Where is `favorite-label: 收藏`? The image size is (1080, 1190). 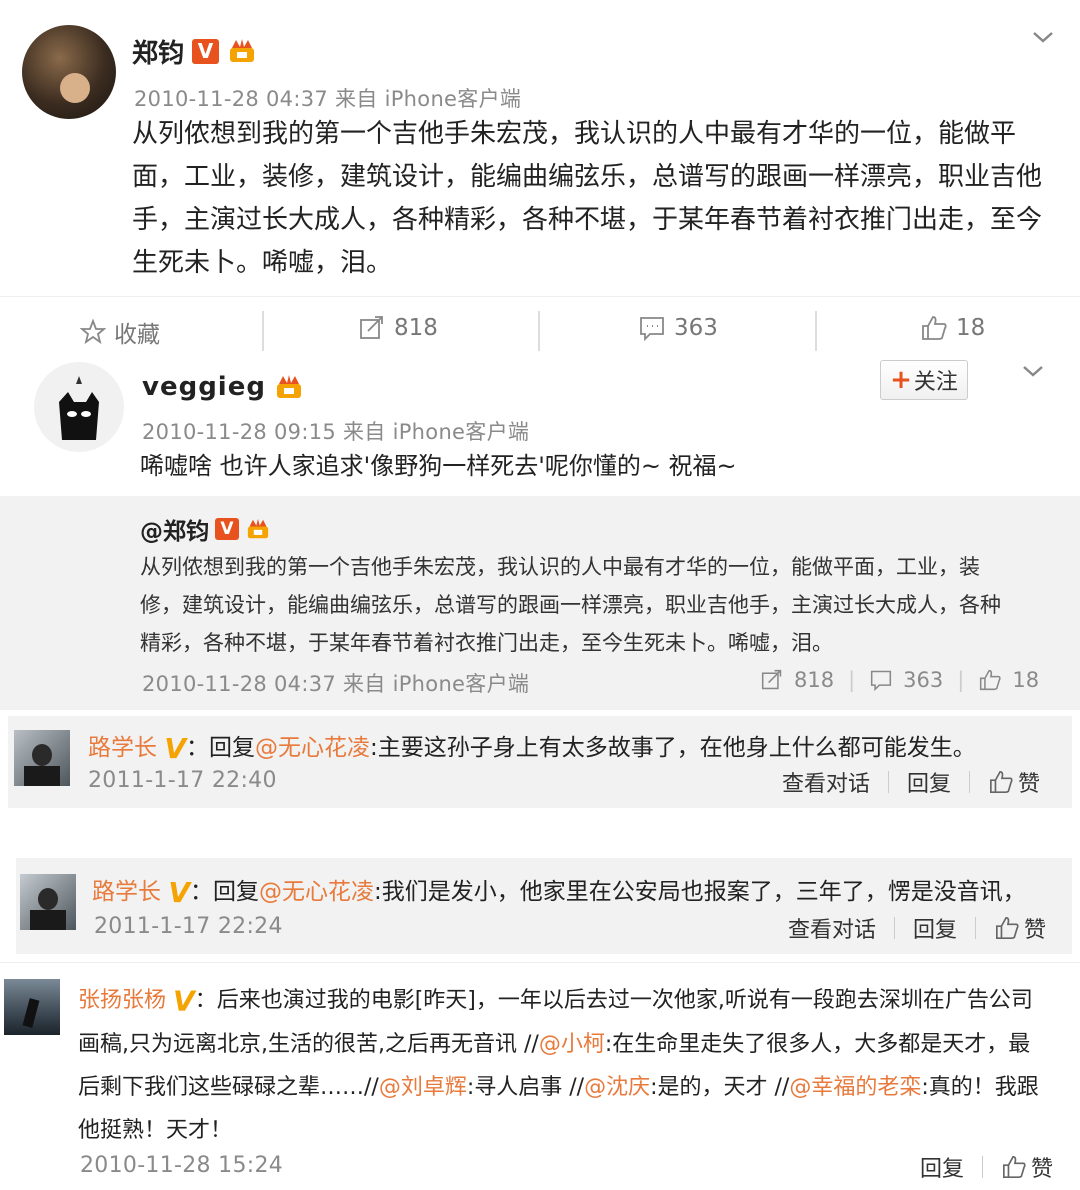 favorite-label: 收藏 is located at coordinates (137, 335).